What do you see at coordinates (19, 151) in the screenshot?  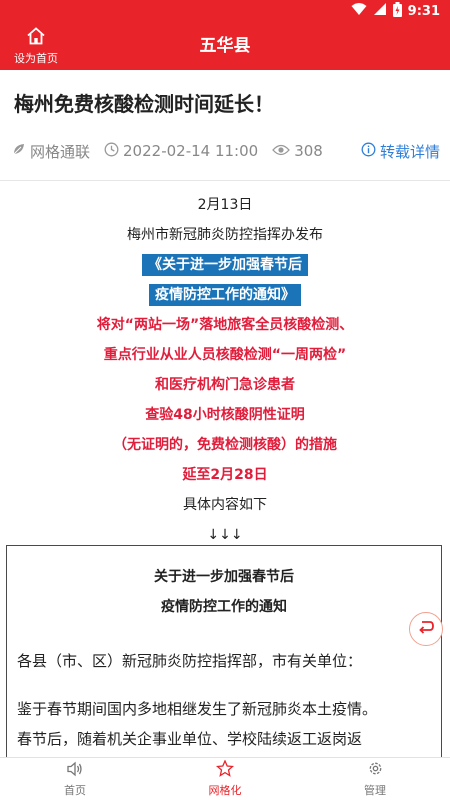 I see `leaf-icon` at bounding box center [19, 151].